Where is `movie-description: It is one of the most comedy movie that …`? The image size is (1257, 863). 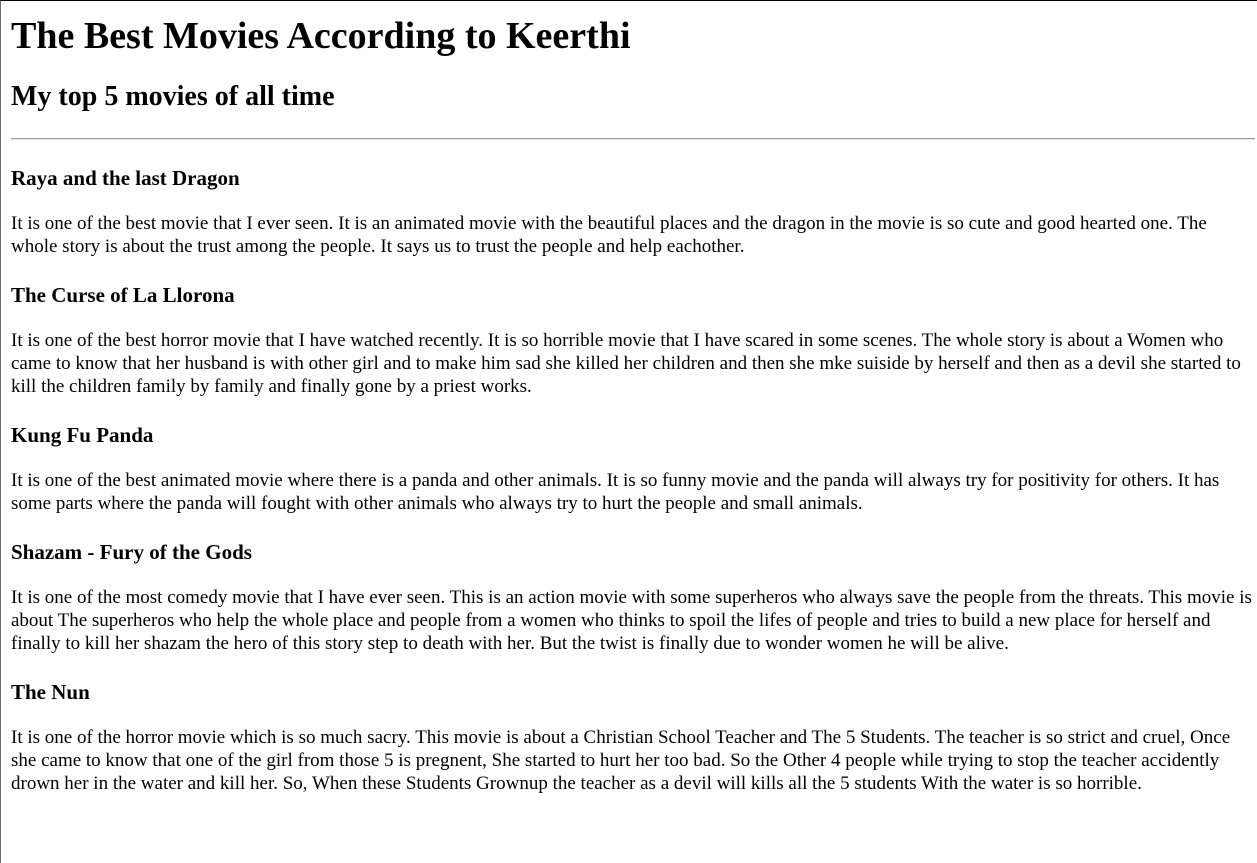 movie-description: It is one of the most comedy movie that … is located at coordinates (631, 620).